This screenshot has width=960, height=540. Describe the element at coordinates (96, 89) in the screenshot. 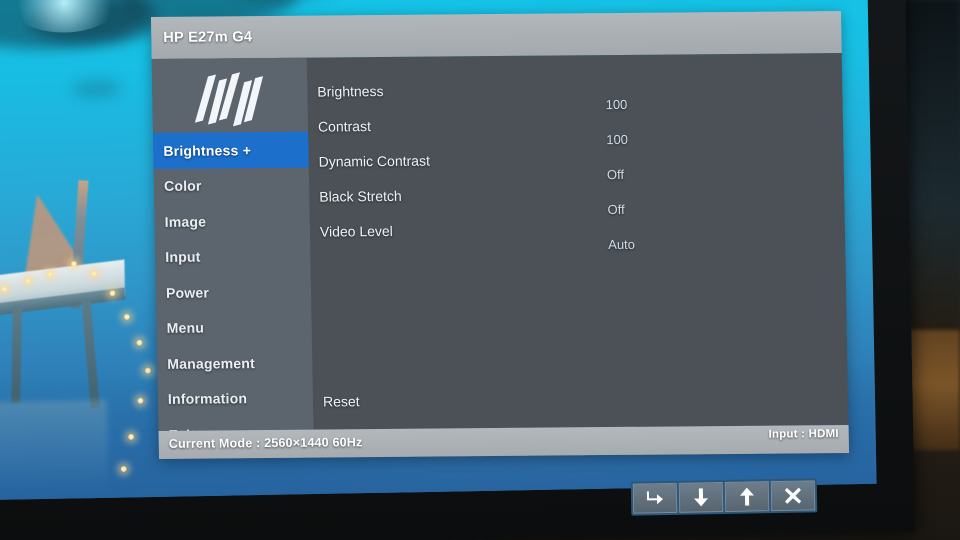

I see `wallpaper-cloud` at that location.